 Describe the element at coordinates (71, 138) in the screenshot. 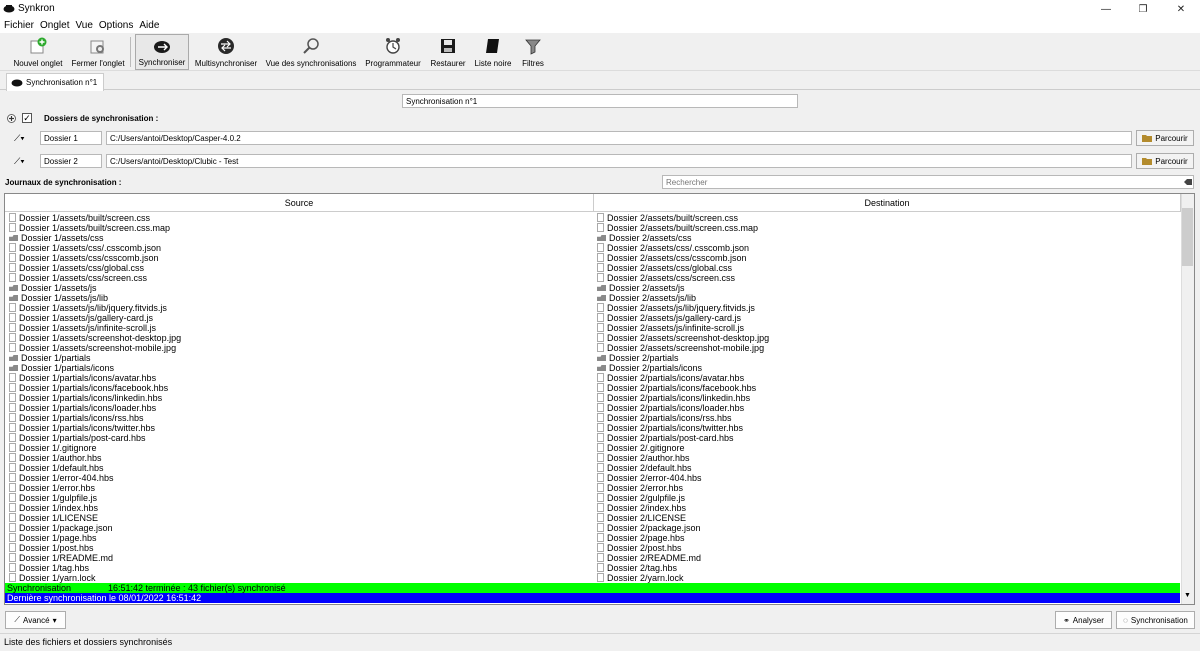

I see `folder-1-name-input` at that location.